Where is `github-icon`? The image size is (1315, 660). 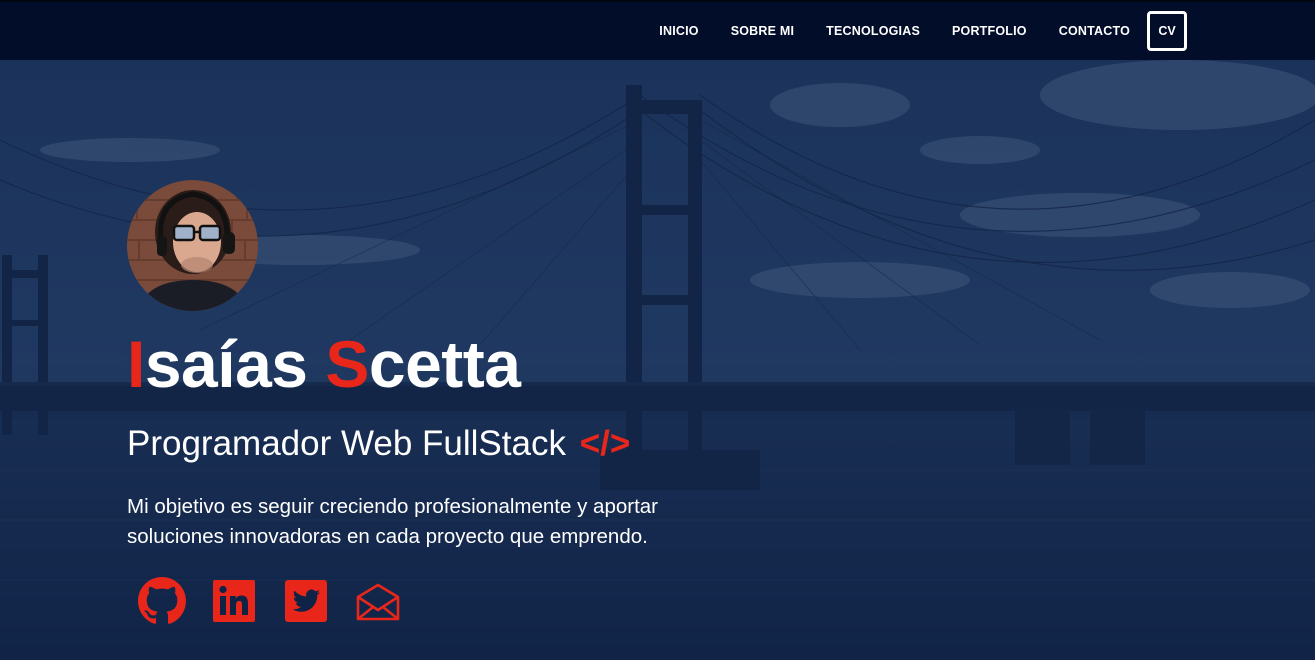 github-icon is located at coordinates (162, 600).